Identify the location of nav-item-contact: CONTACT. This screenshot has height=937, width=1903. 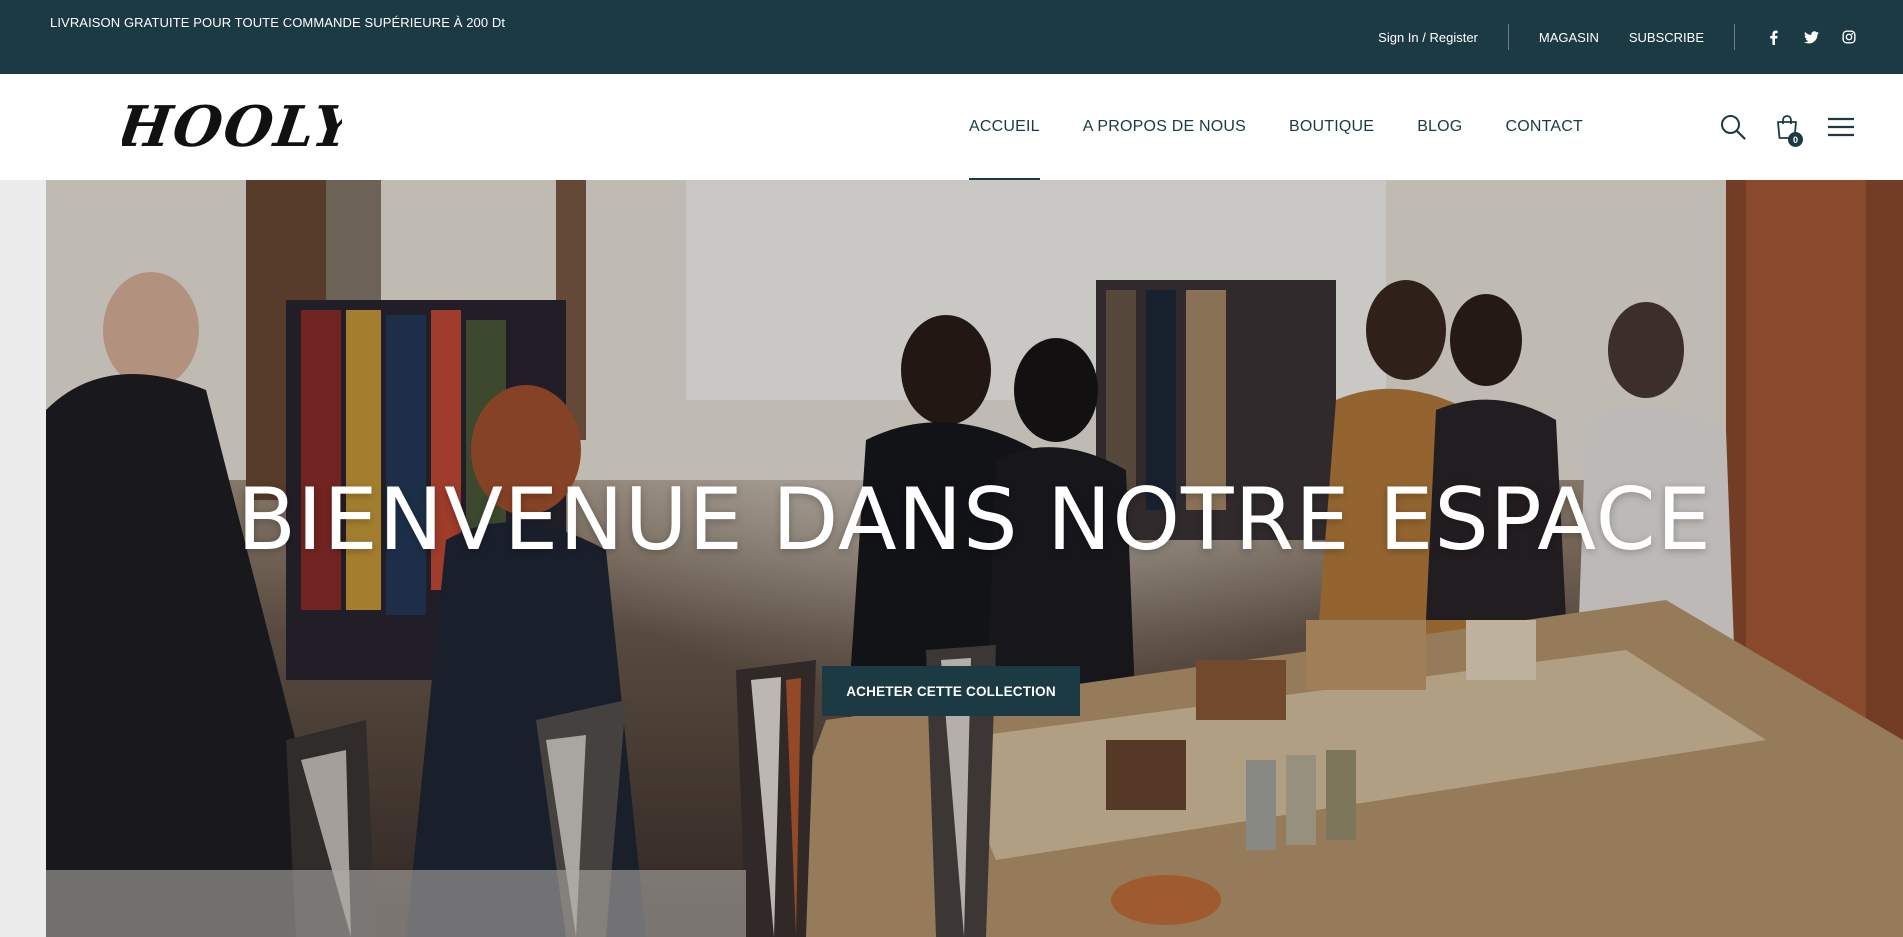
(1544, 127).